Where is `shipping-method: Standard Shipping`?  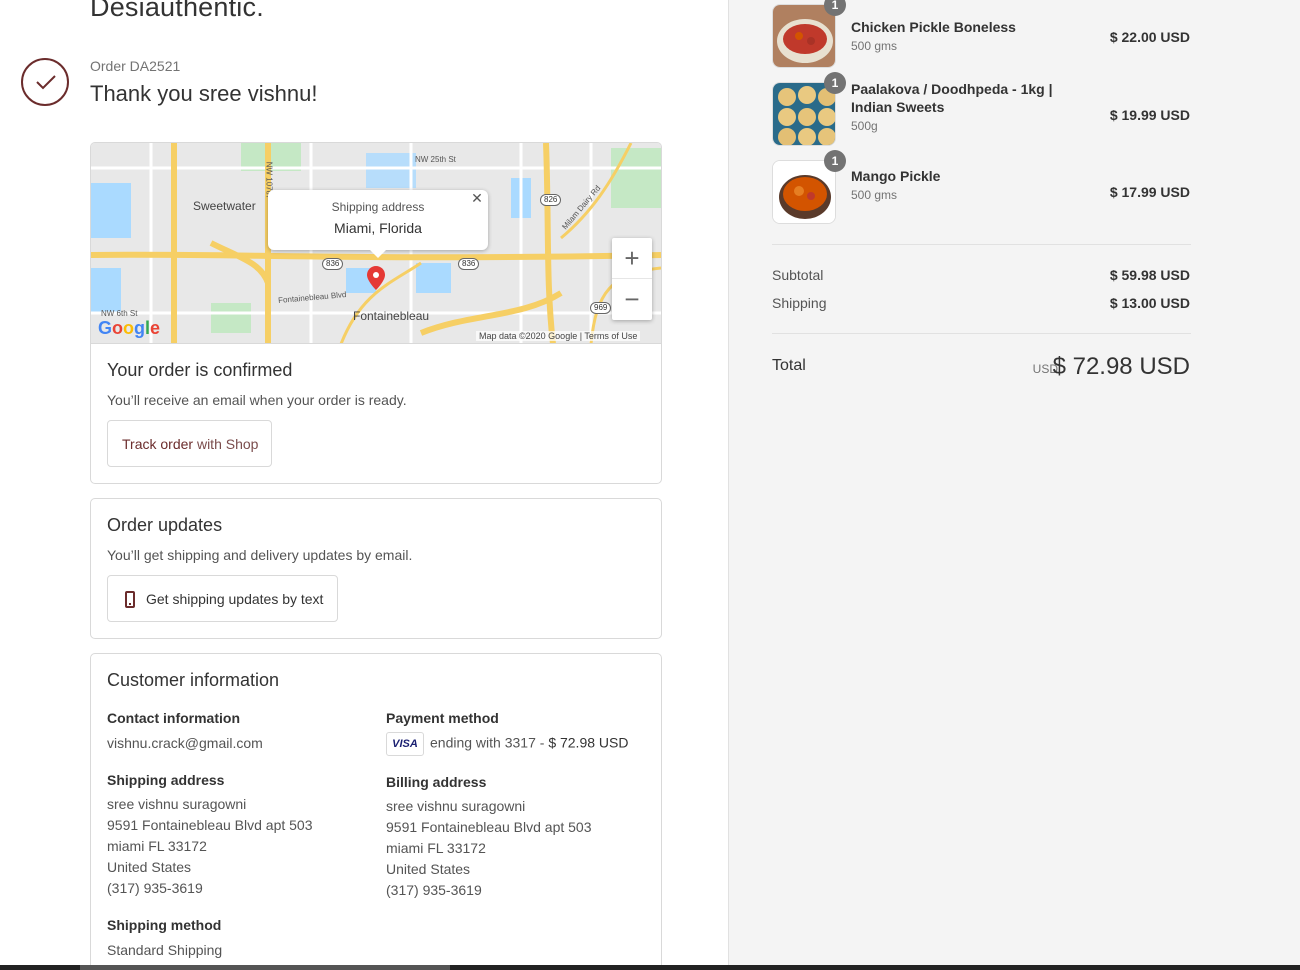 shipping-method: Standard Shipping is located at coordinates (165, 950).